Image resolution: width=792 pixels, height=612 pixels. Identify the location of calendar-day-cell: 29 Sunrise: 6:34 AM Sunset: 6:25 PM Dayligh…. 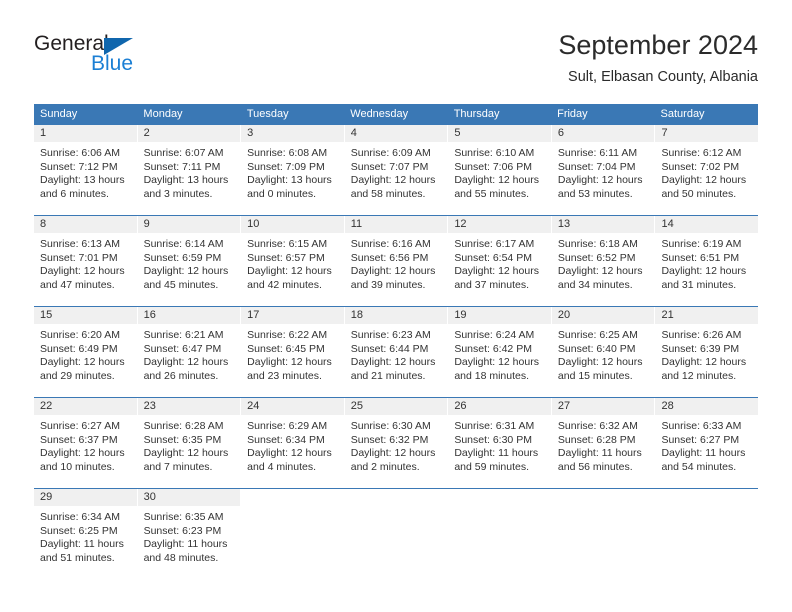
(86, 530).